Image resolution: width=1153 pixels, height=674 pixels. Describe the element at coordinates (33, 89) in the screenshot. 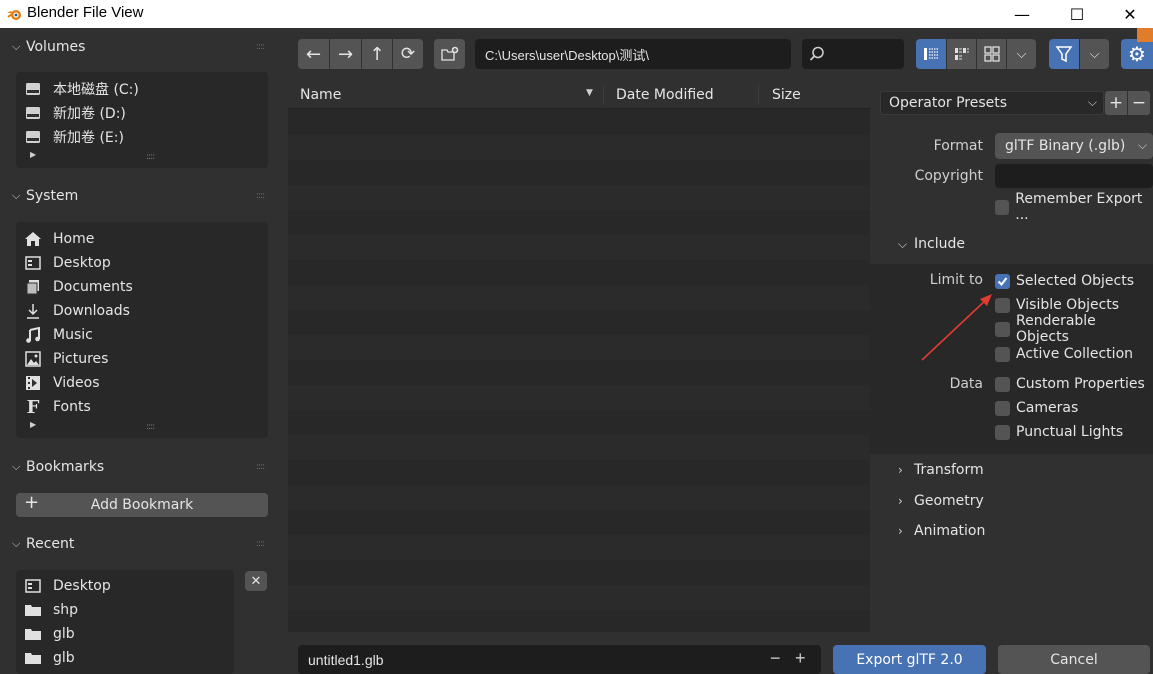

I see `drive-icon` at that location.